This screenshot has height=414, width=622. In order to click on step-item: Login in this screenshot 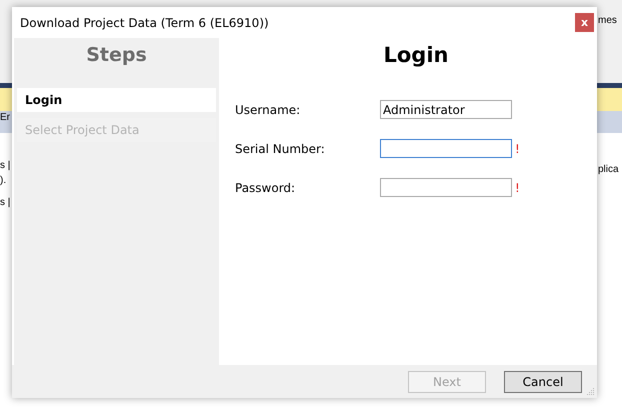, I will do `click(116, 100)`.